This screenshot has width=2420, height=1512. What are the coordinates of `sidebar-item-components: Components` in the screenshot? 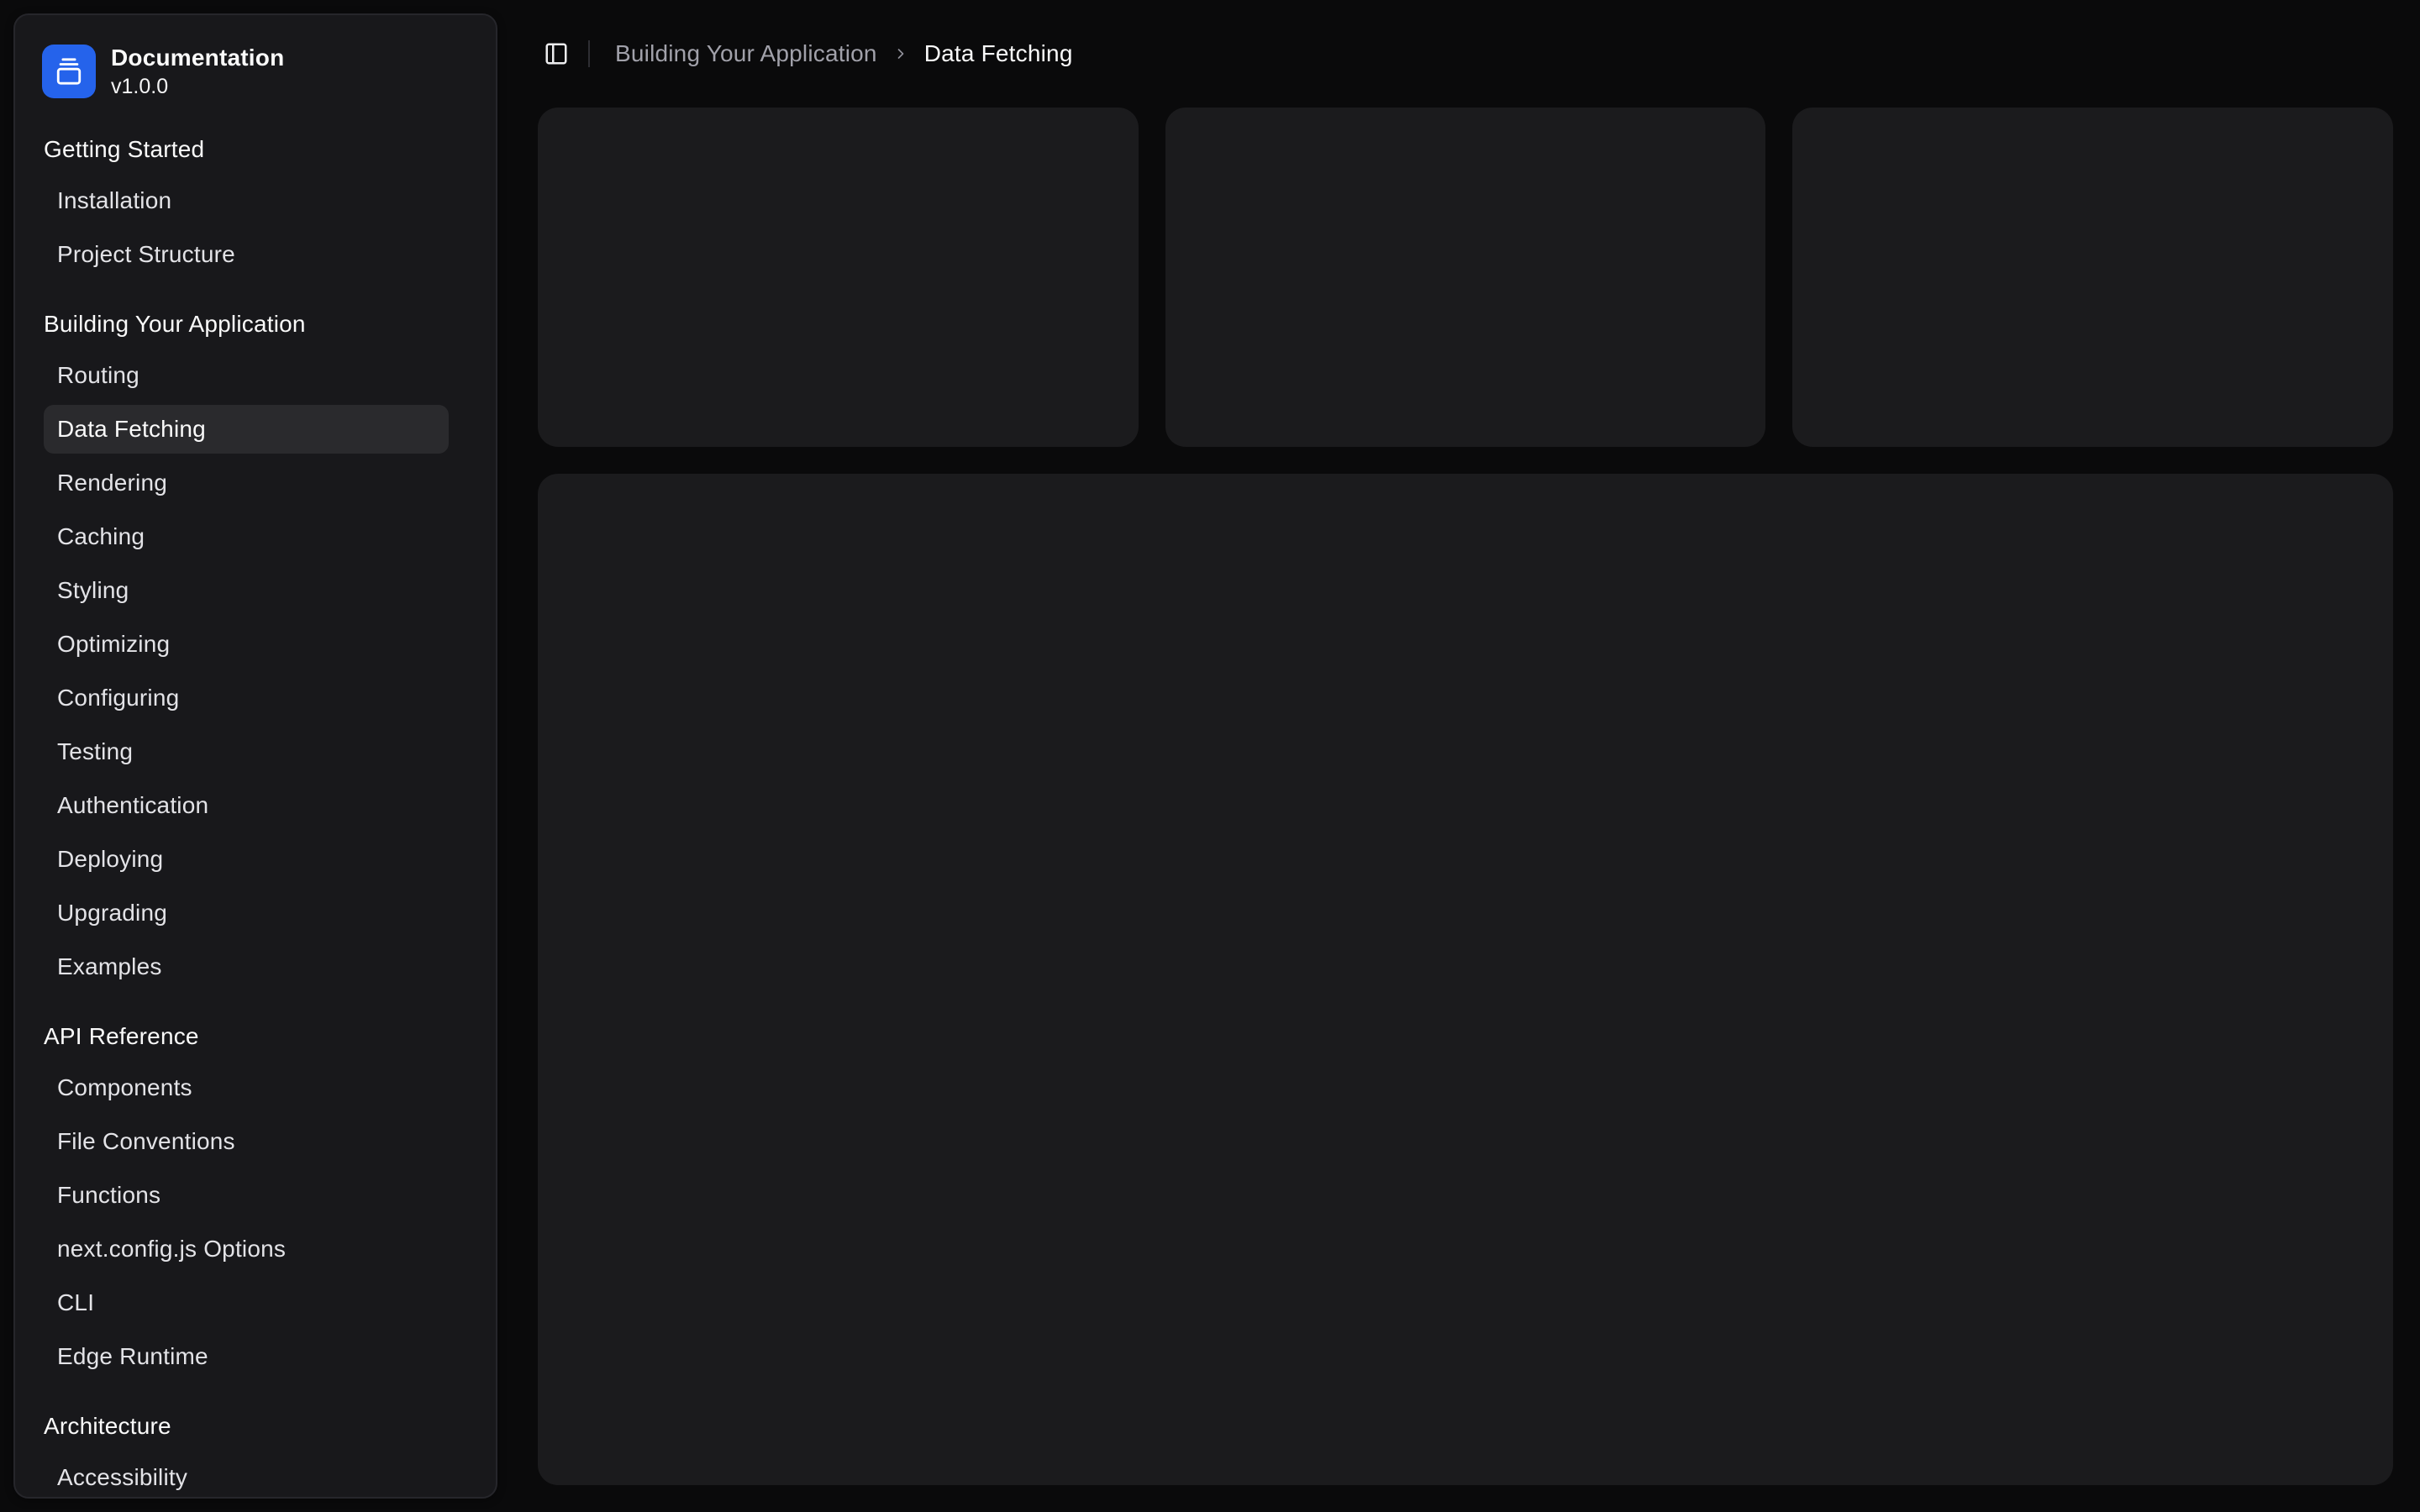 It's located at (247, 1087).